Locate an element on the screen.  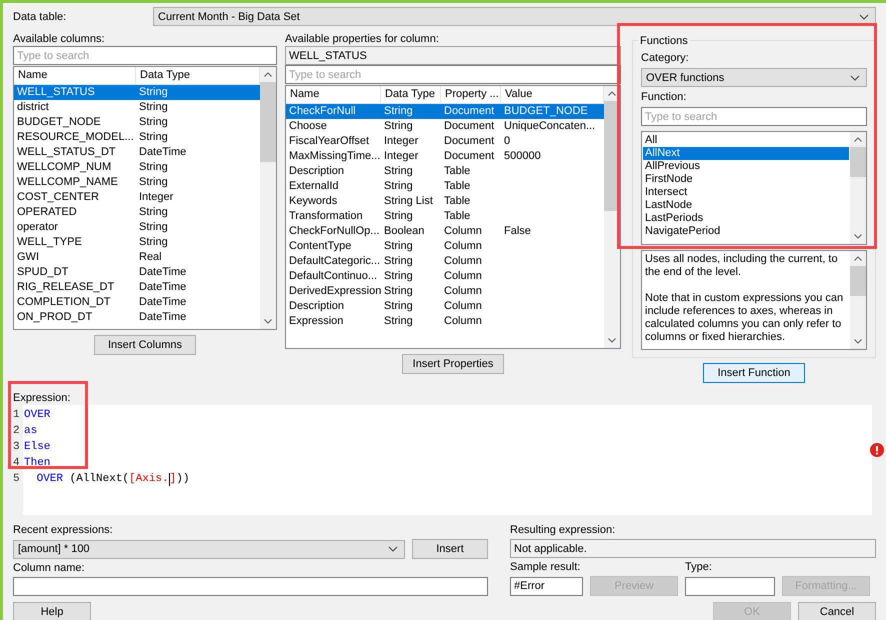
function-item: Intersect is located at coordinates (746, 192).